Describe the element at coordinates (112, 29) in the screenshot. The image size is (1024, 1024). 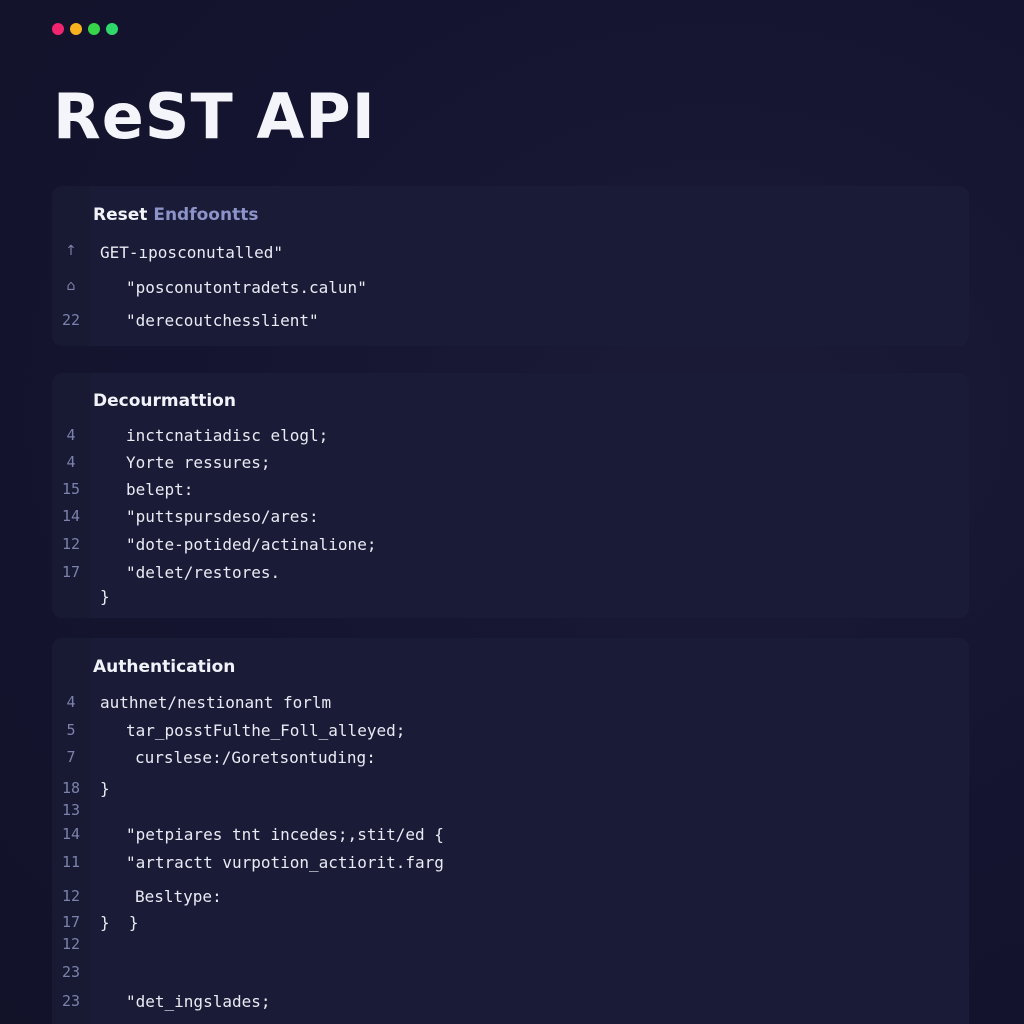
I see `fullscreen-window-dot` at that location.